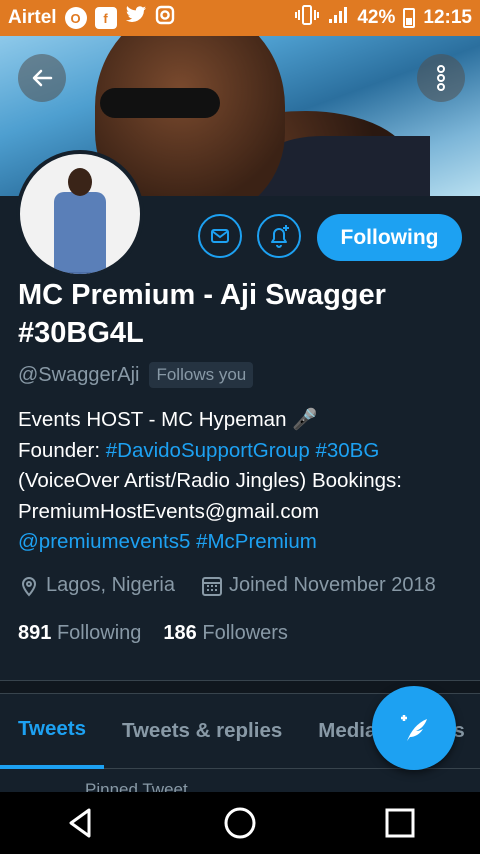 This screenshot has width=480, height=854. Describe the element at coordinates (52, 731) in the screenshot. I see `tab-tweets: Tweets` at that location.